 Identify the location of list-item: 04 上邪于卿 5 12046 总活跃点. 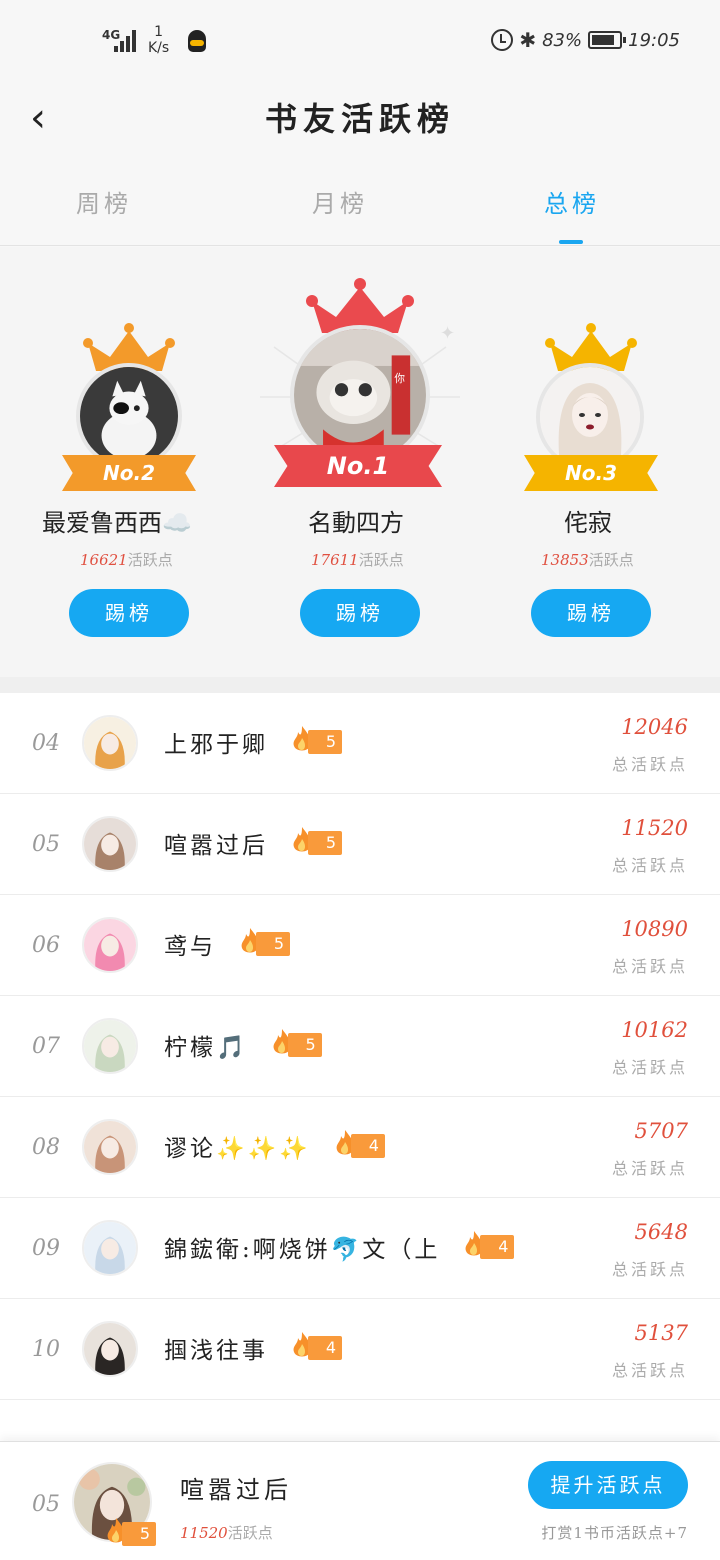
(360, 743).